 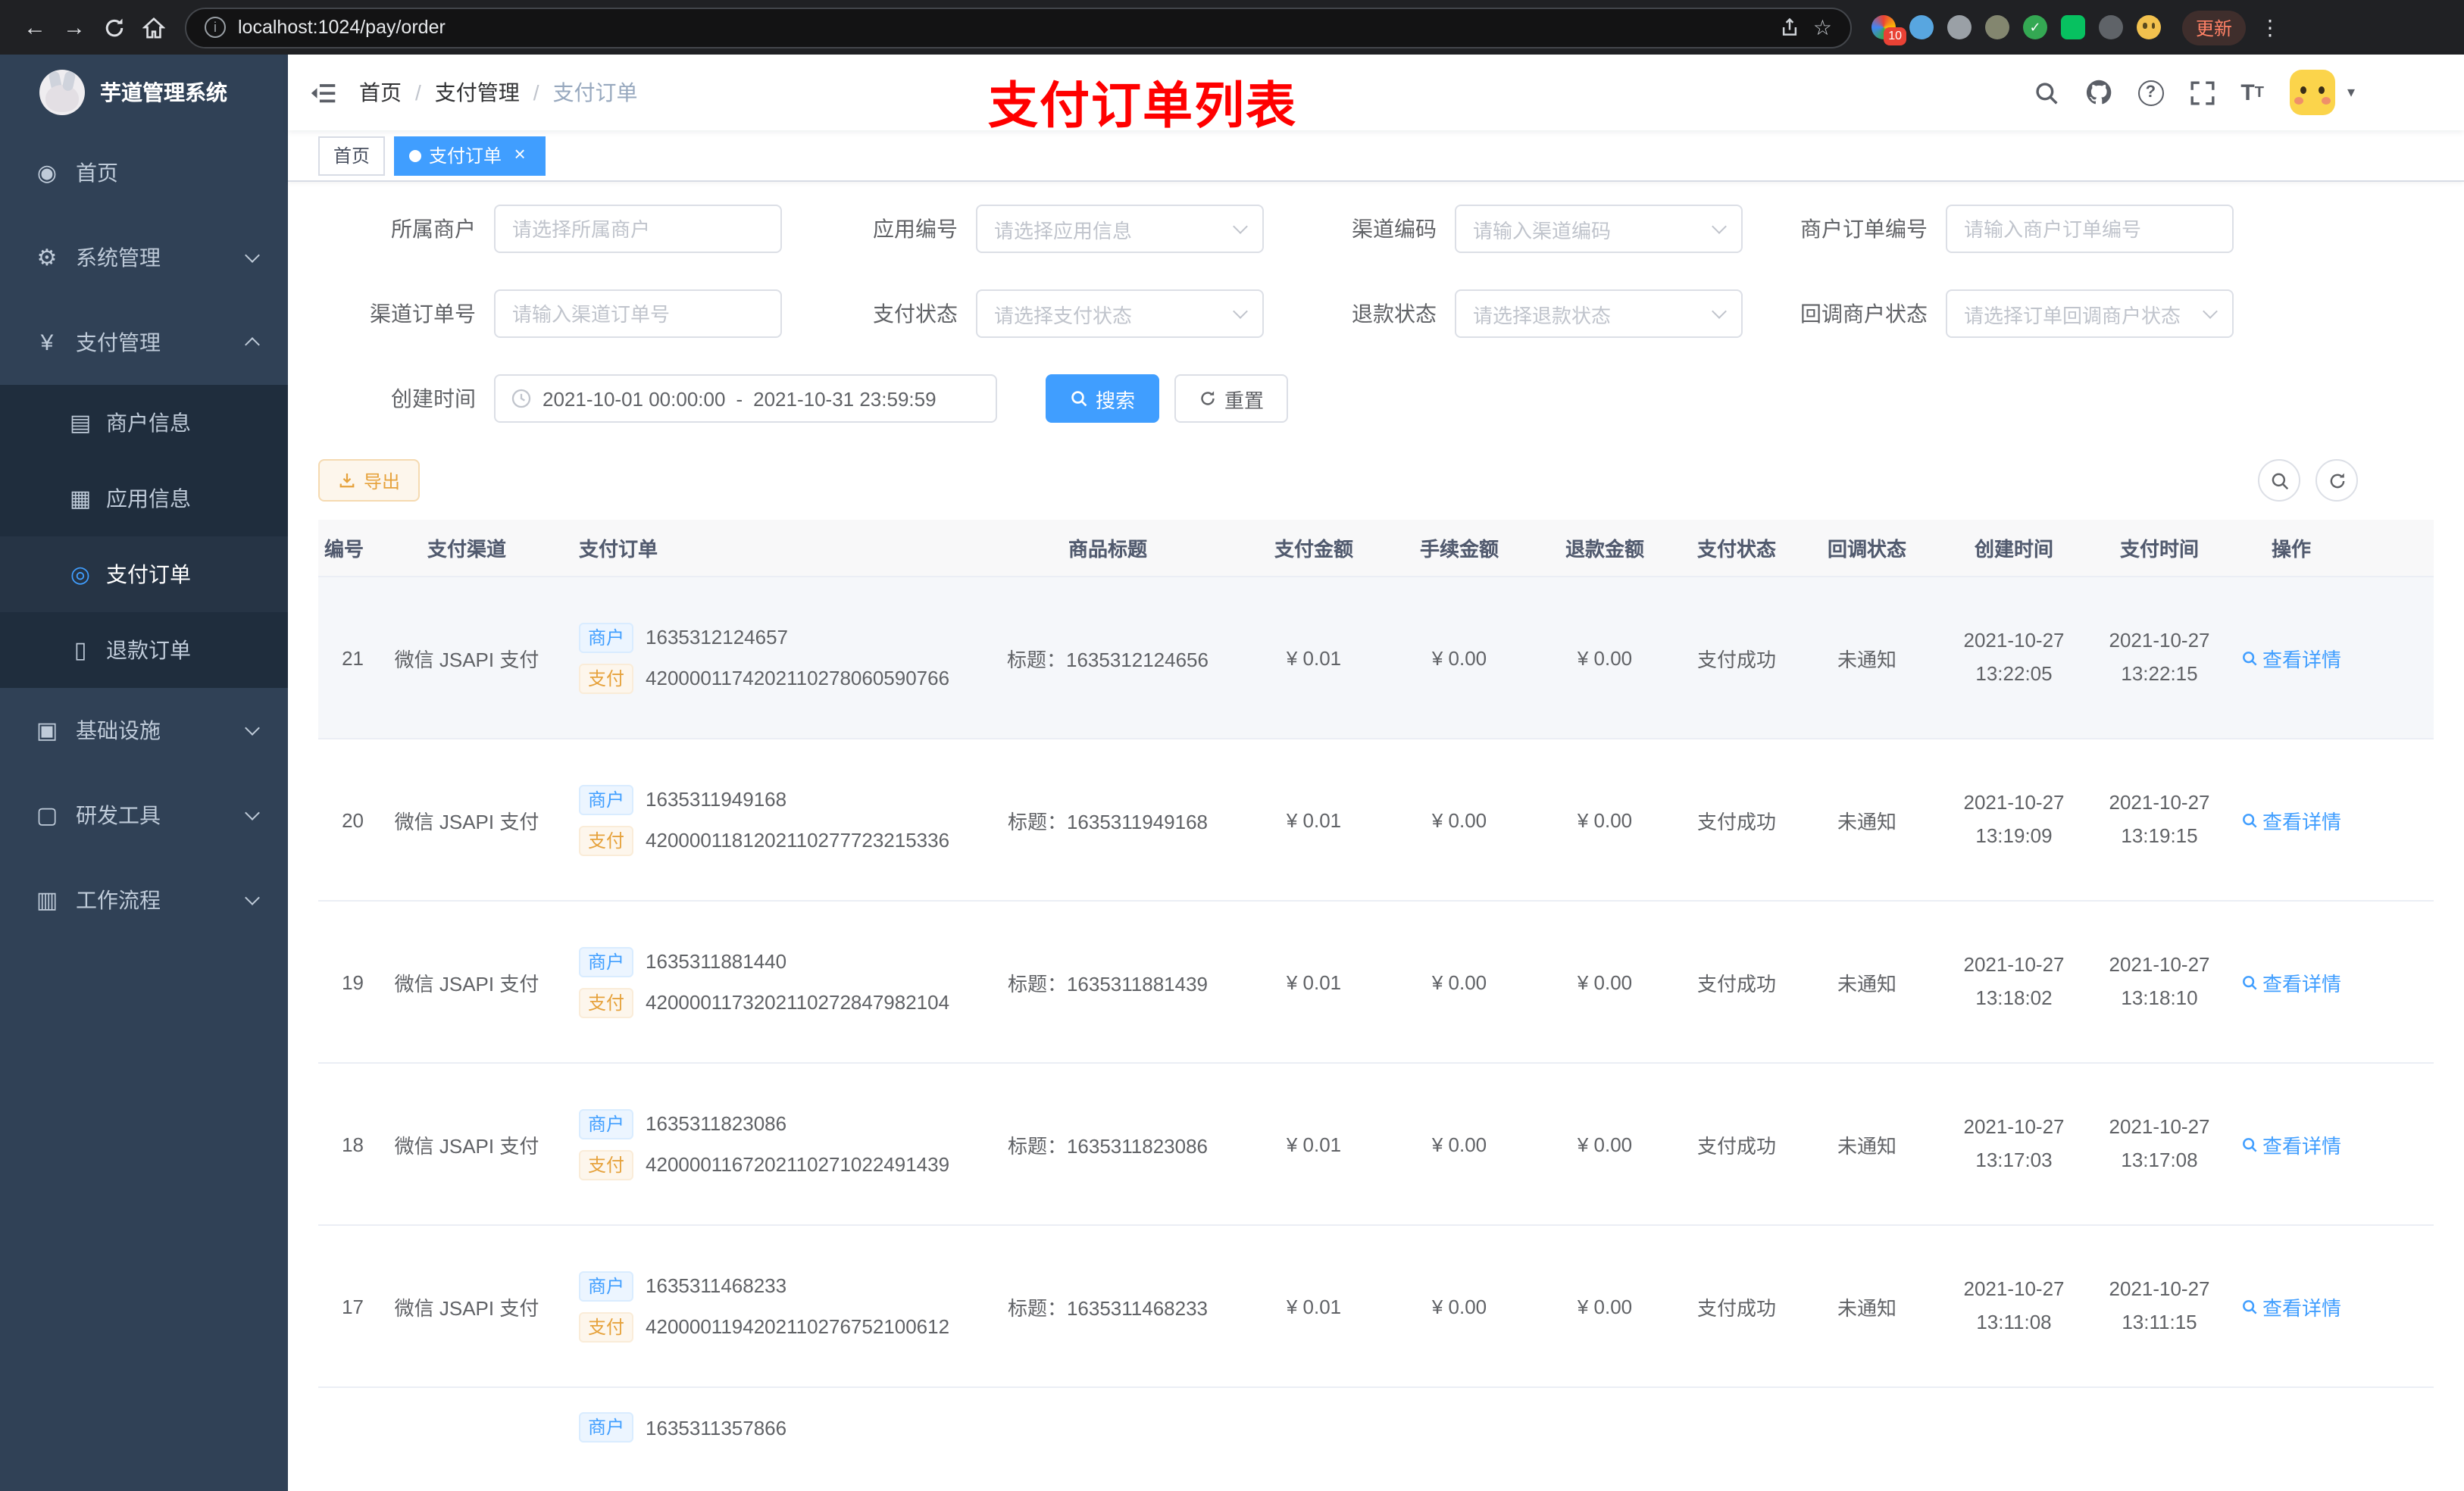 I want to click on app-logo: 芋道管理系统, so click(x=144, y=92).